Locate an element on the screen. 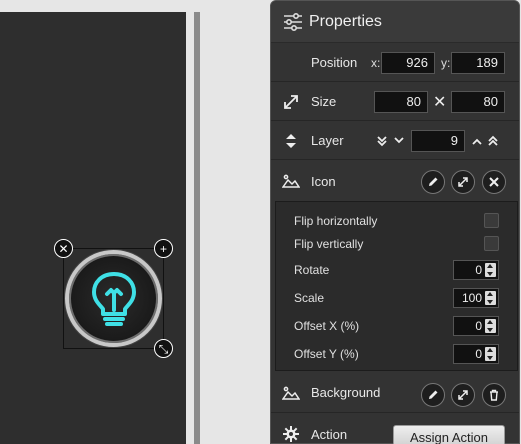 Image resolution: width=521 pixels, height=444 pixels. size-row: Size 80 ✕ 80 is located at coordinates (395, 102).